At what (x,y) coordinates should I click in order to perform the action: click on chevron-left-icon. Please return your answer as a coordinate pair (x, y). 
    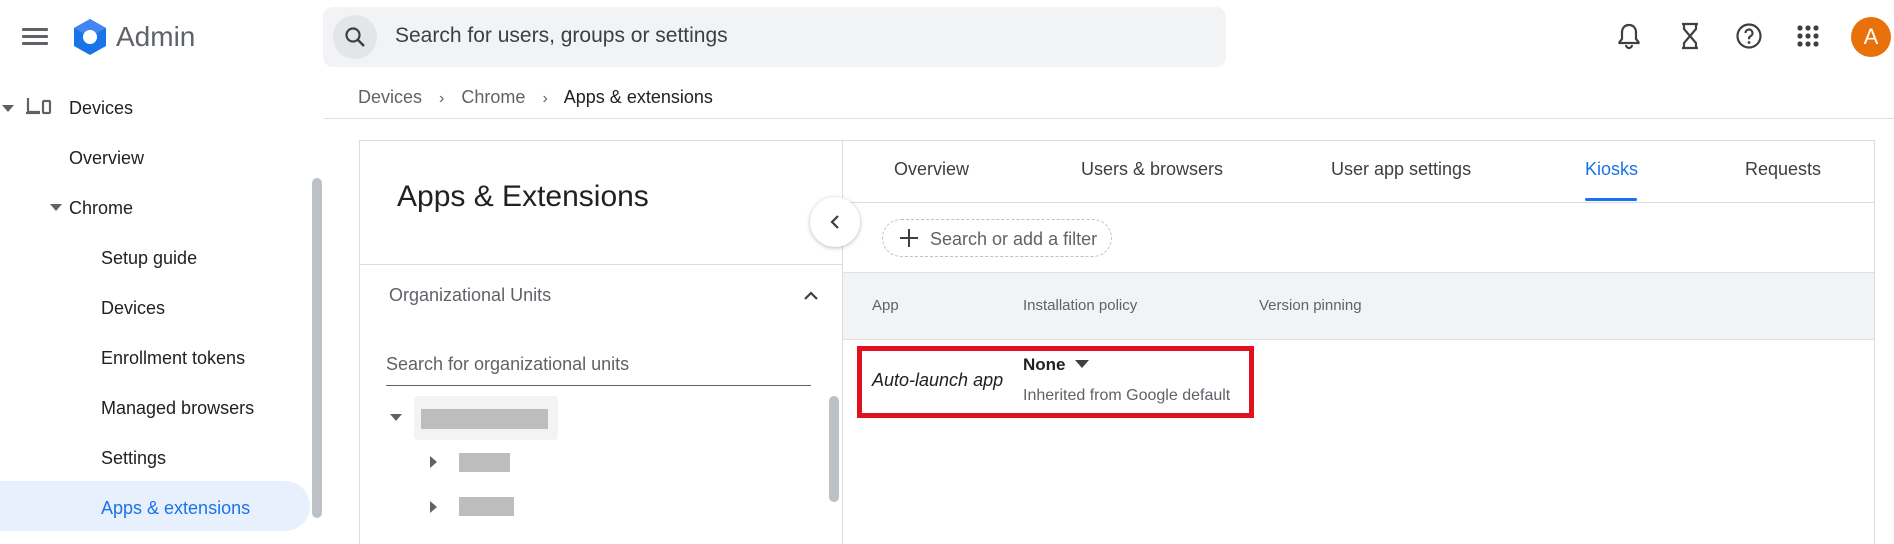
    Looking at the image, I should click on (834, 222).